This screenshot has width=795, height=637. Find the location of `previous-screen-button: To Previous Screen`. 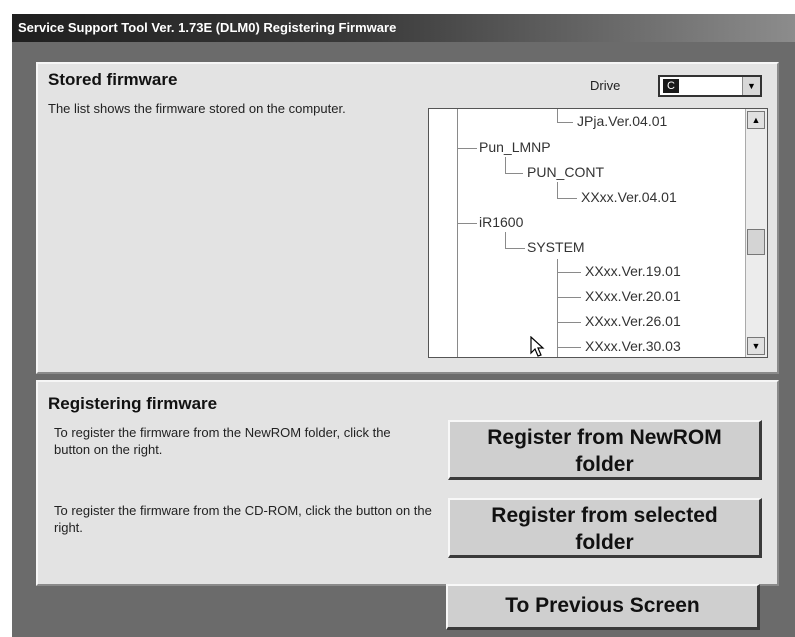

previous-screen-button: To Previous Screen is located at coordinates (603, 607).